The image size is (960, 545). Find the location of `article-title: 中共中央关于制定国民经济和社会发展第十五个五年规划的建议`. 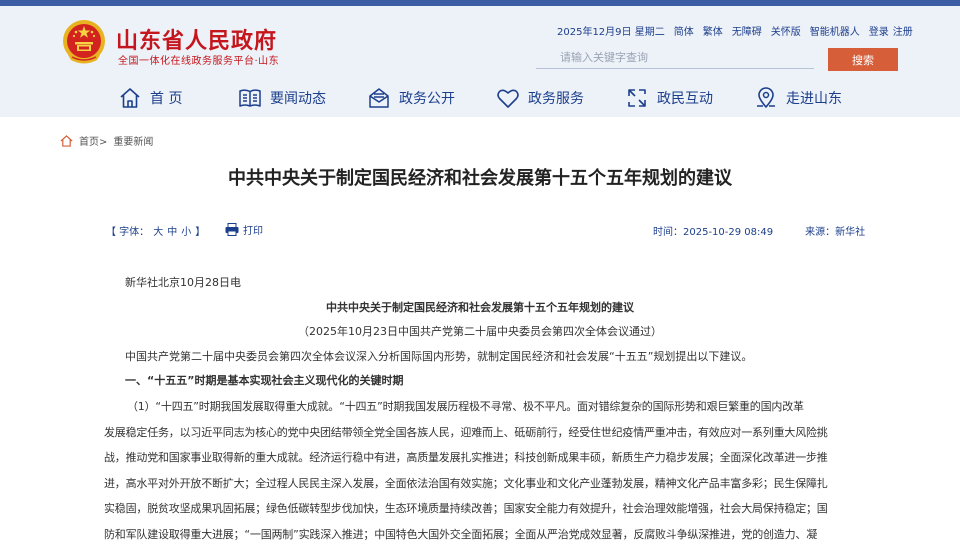

article-title: 中共中央关于制定国民经济和社会发展第十五个五年规划的建议 is located at coordinates (480, 178).